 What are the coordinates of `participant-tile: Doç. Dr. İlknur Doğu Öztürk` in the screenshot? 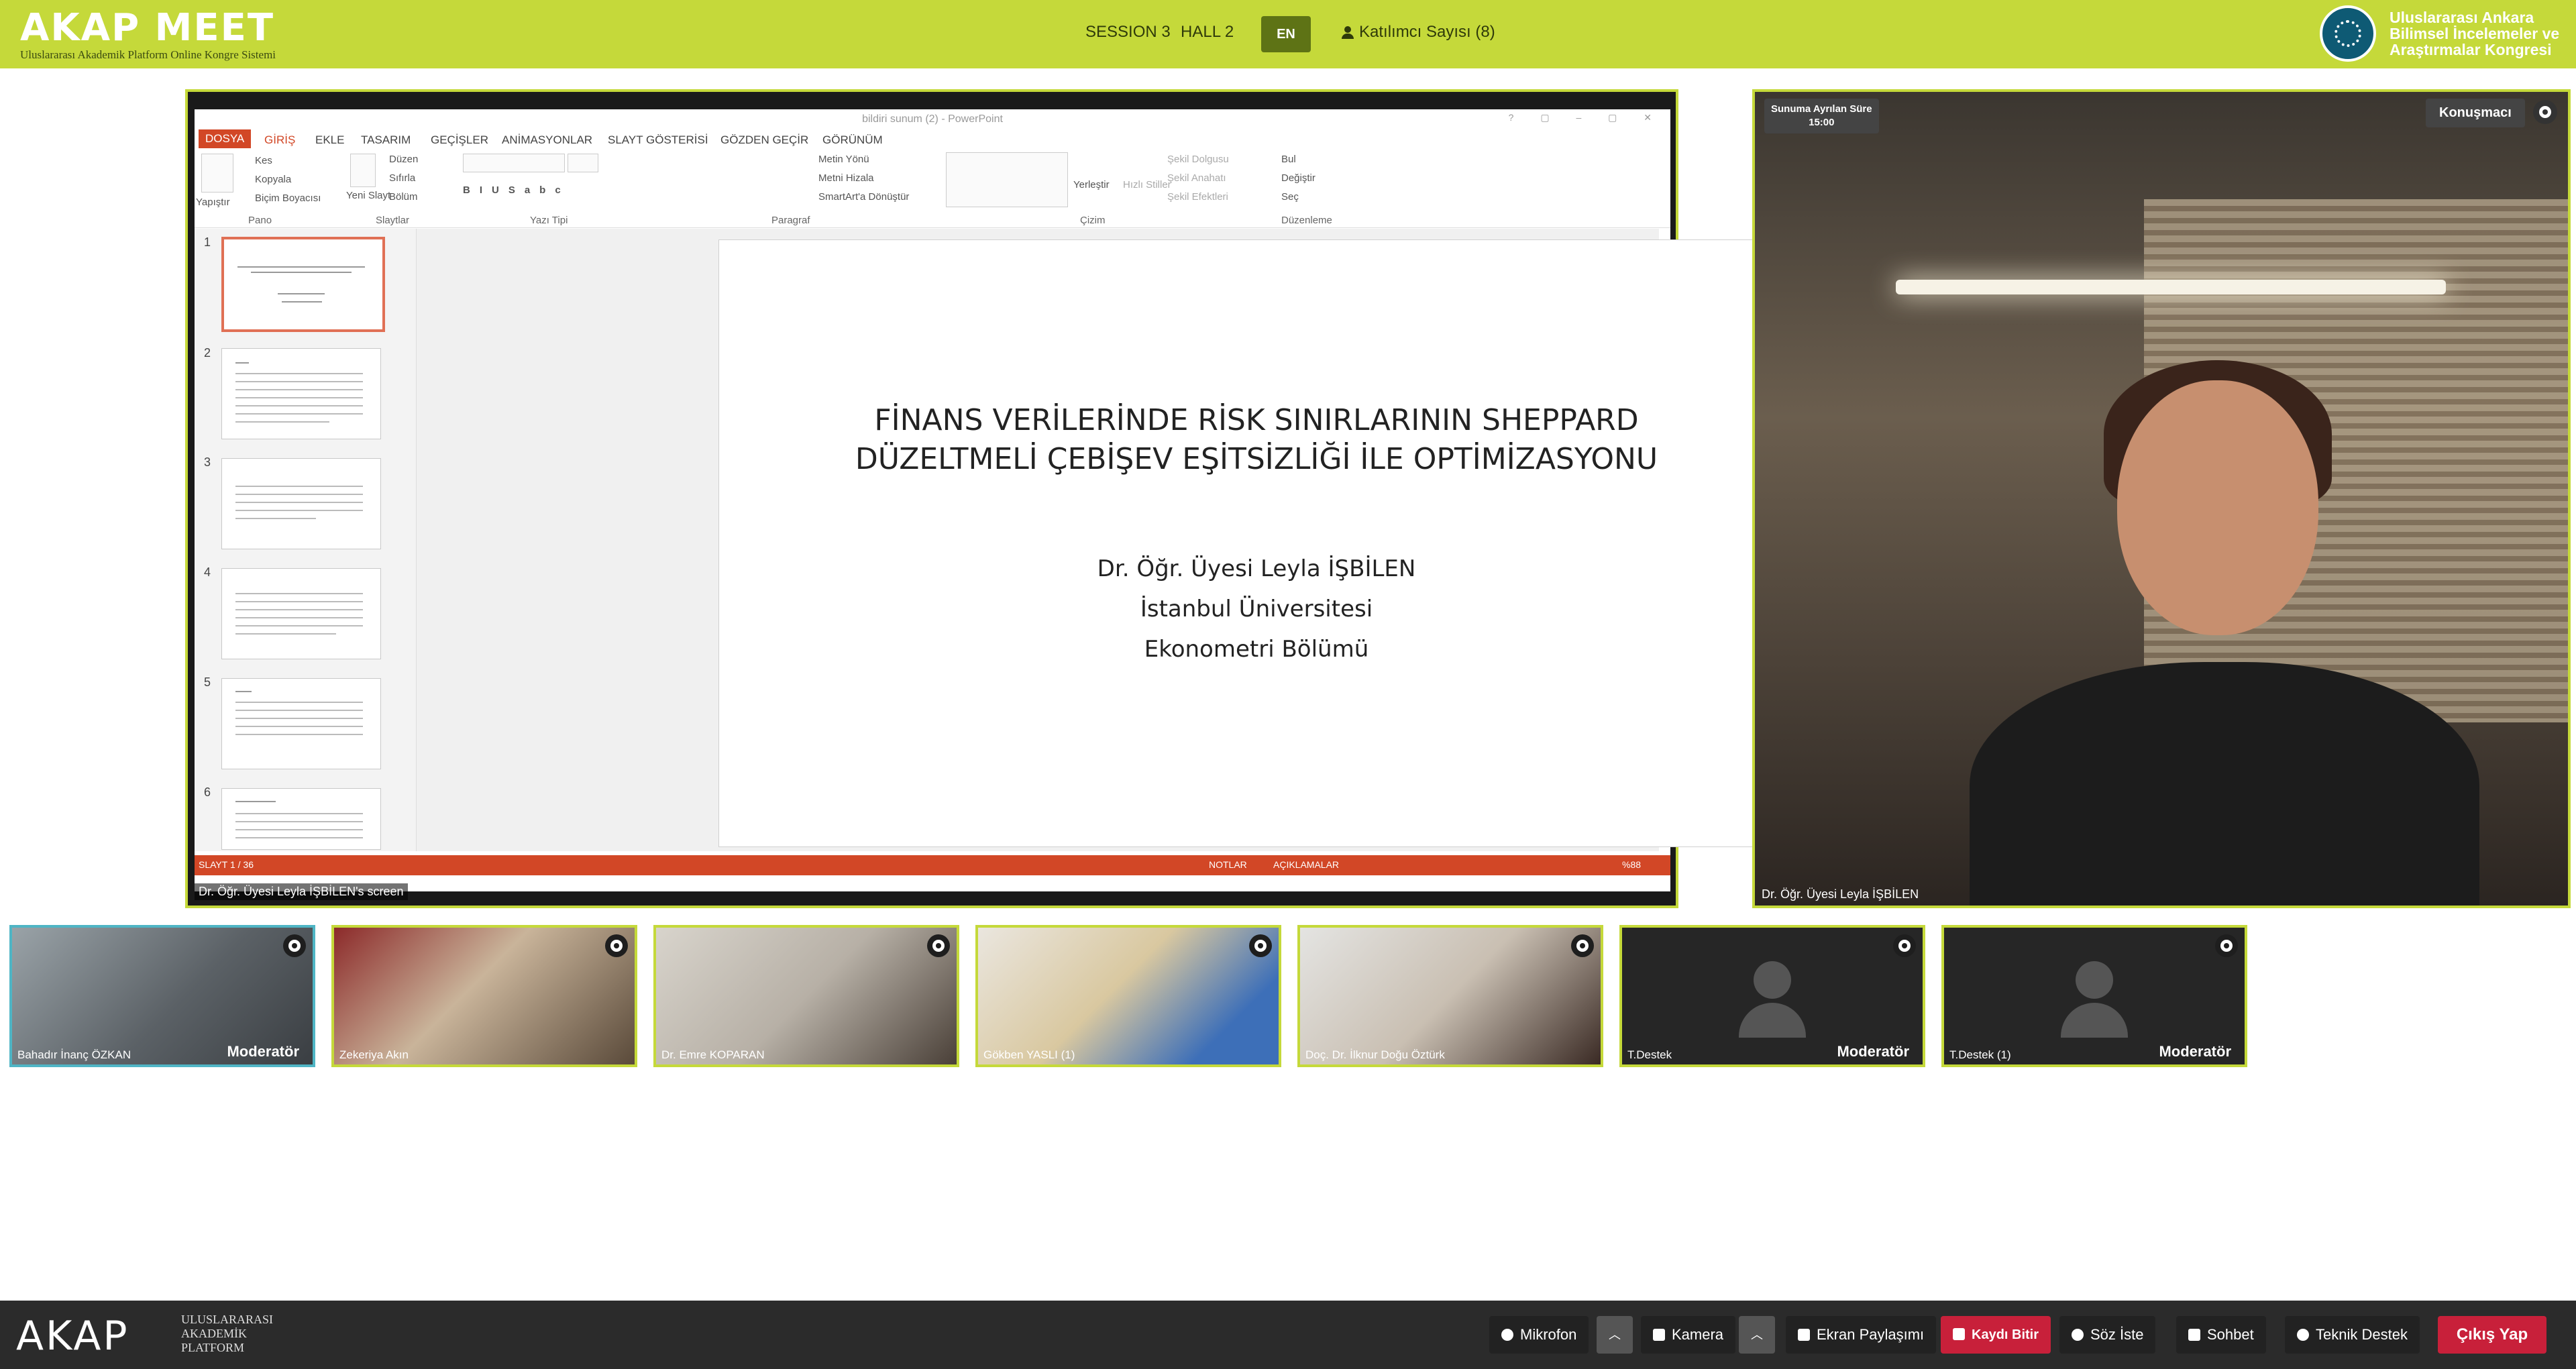 It's located at (1450, 996).